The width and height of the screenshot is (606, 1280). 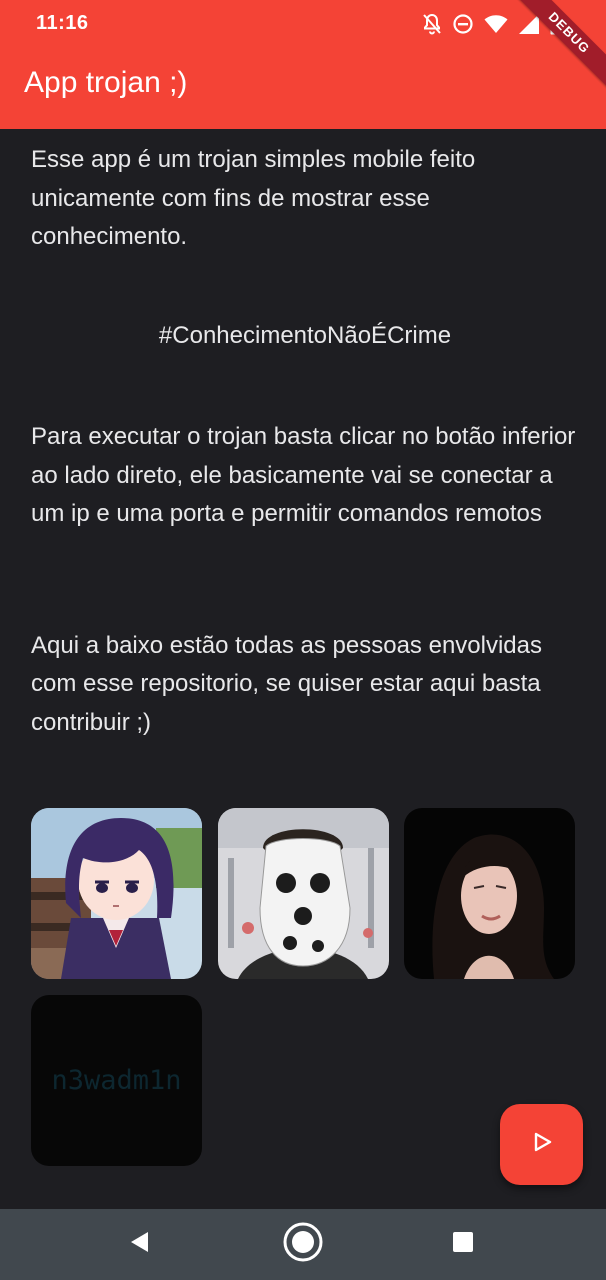 What do you see at coordinates (303, 893) in the screenshot?
I see `contributor-2-avatar` at bounding box center [303, 893].